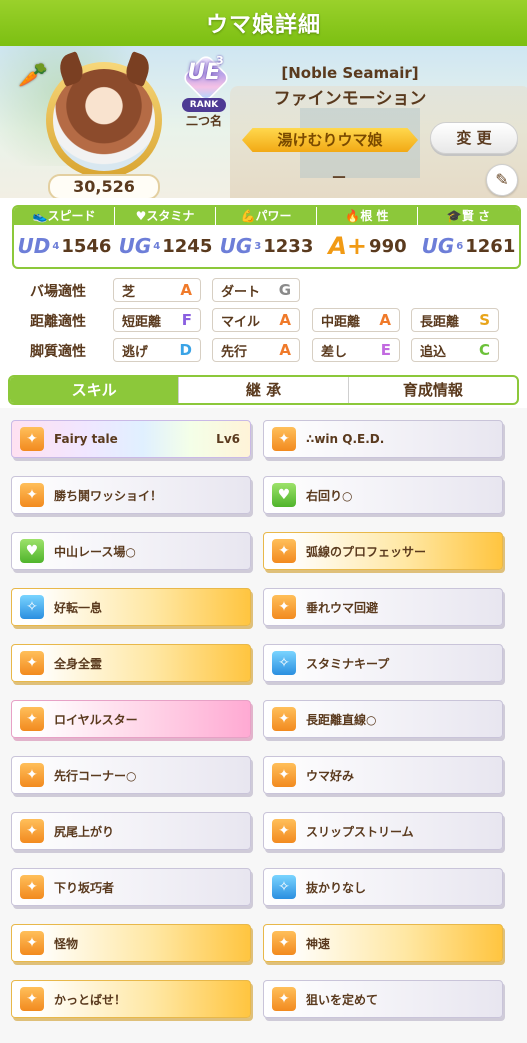  I want to click on aptitude-name: 芝, so click(129, 292).